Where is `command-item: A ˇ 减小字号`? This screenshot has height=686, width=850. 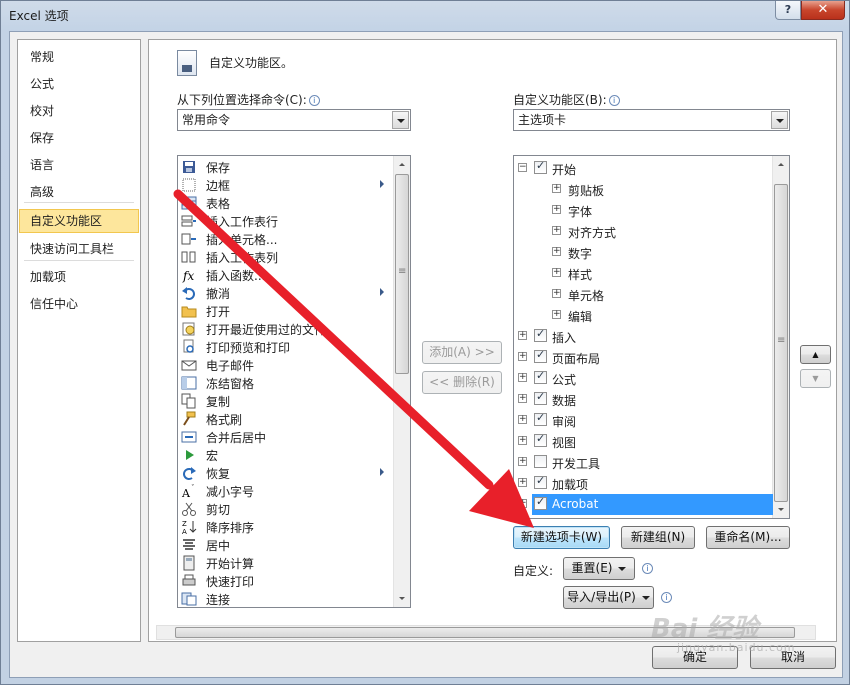 command-item: A ˇ 减小字号 is located at coordinates (284, 491).